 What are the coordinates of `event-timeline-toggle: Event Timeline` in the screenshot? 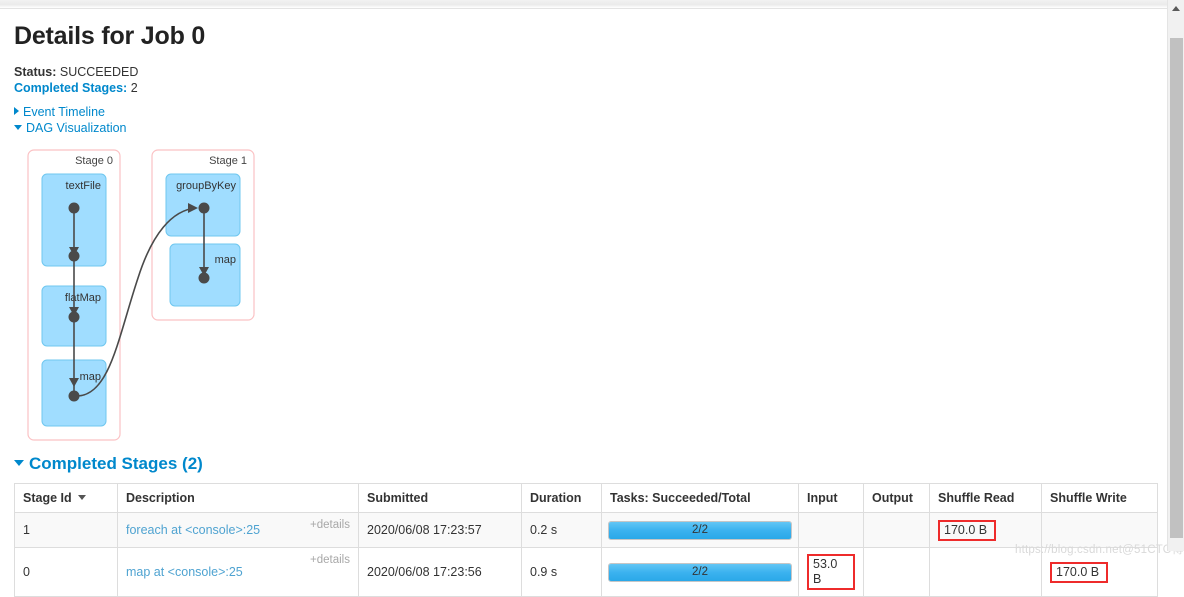 It's located at (59, 112).